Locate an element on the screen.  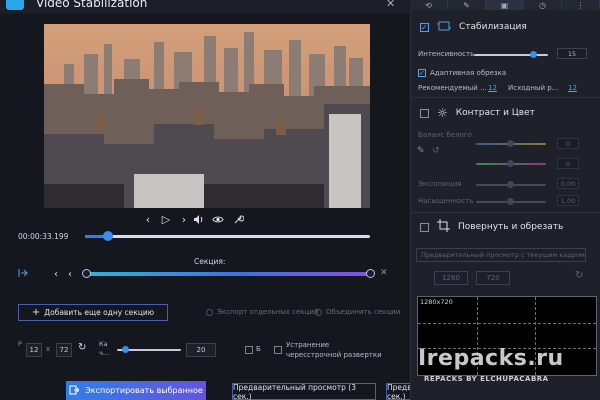
stabilization-checkbox: ✓ is located at coordinates (424, 27).